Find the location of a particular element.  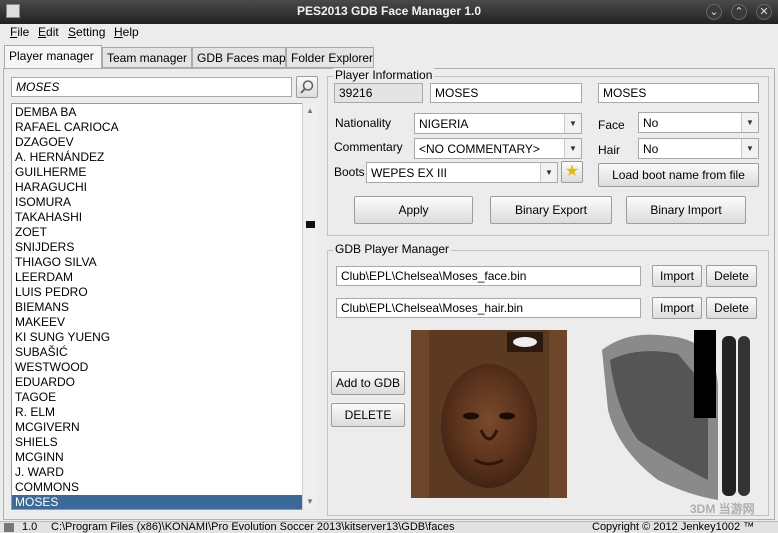

binary-import-button: Binary Import is located at coordinates (686, 210).